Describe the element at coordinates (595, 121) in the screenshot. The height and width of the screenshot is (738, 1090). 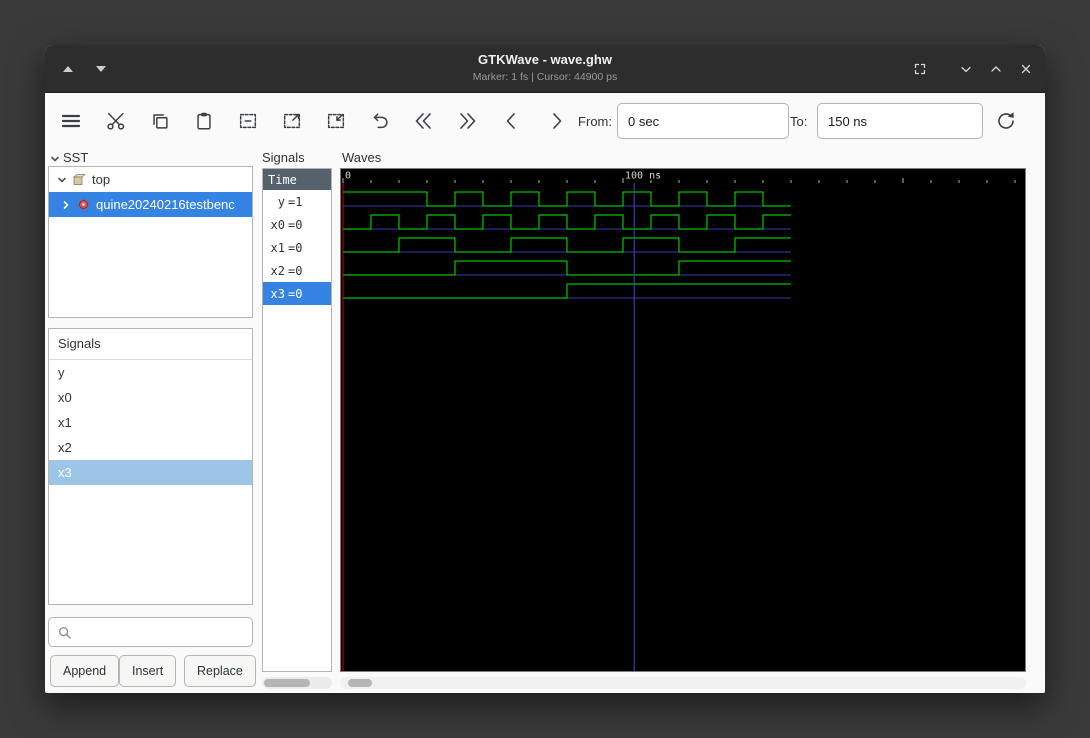
I see `from-label: From:` at that location.